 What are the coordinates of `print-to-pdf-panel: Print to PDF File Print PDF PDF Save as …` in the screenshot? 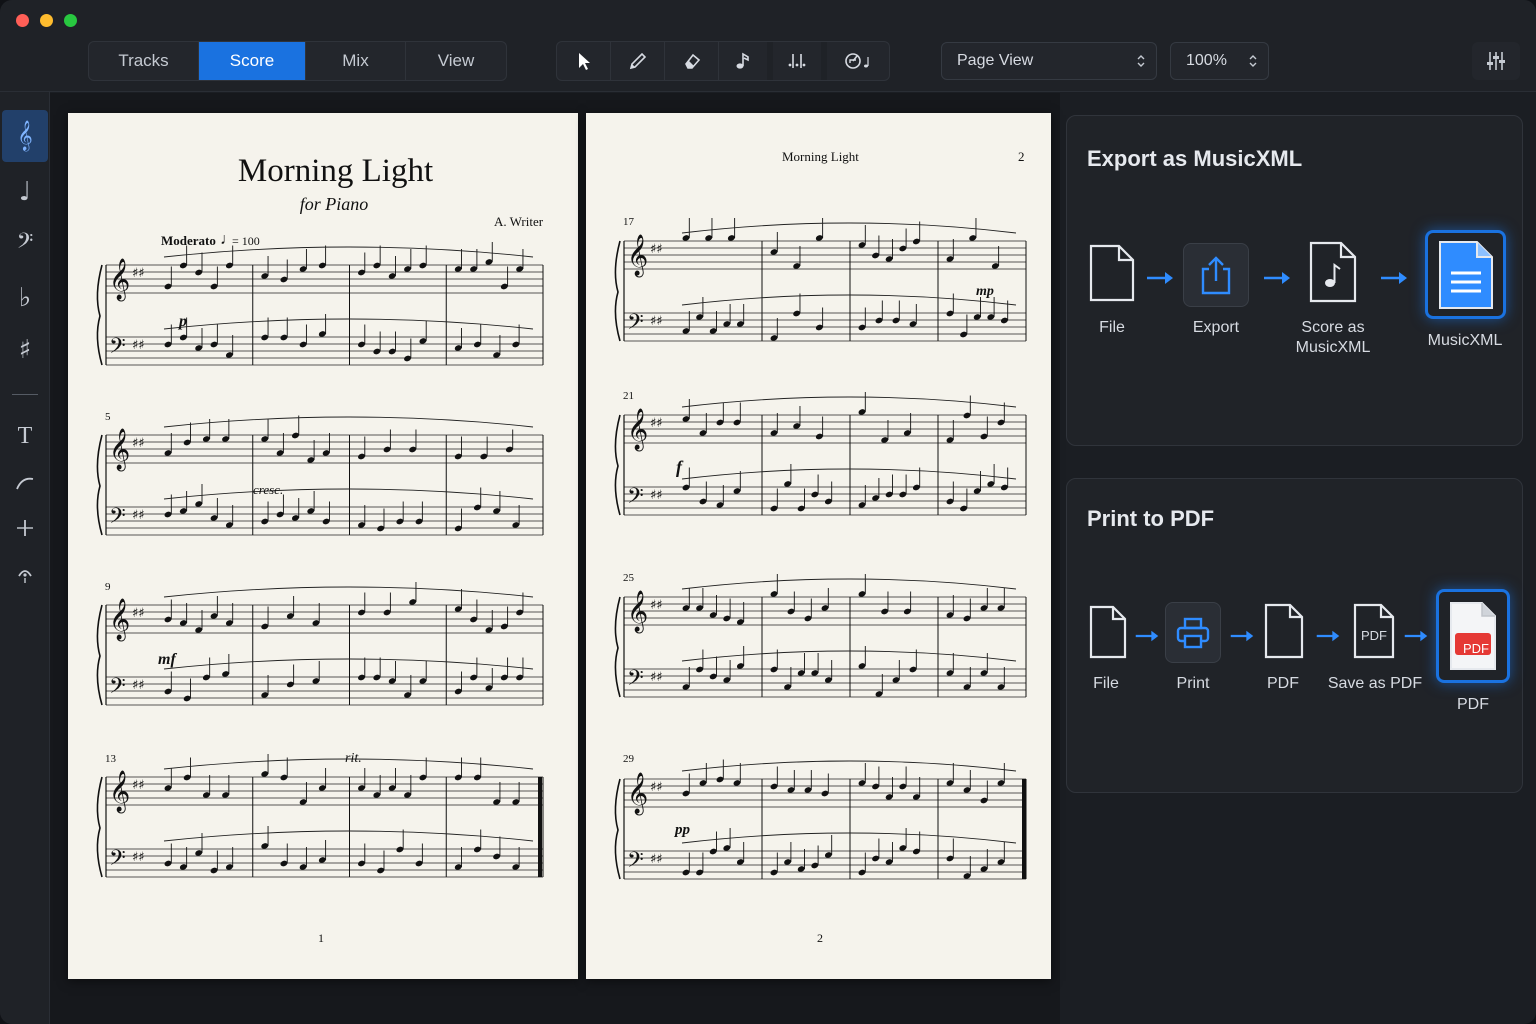 It's located at (1294, 635).